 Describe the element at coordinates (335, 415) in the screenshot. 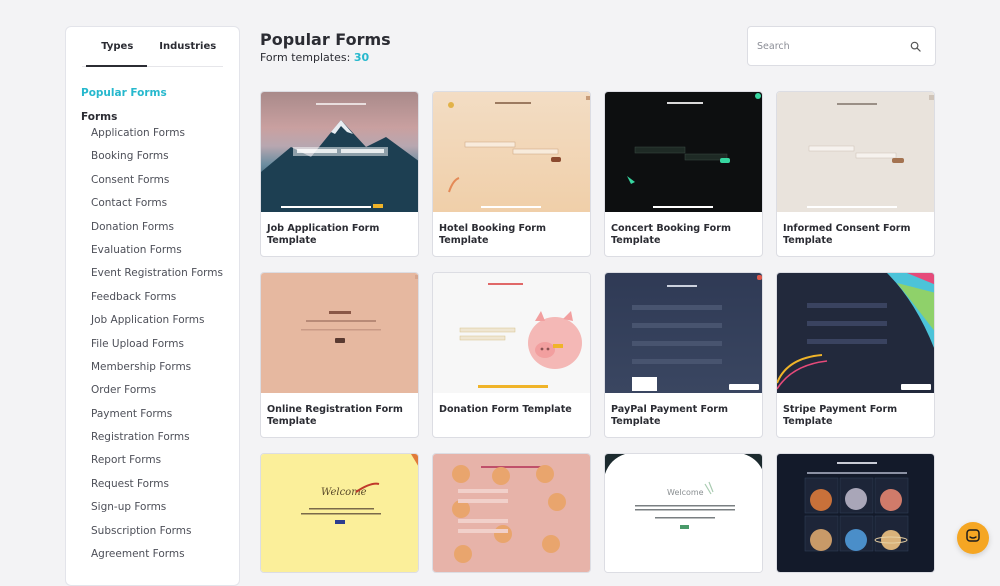

I see `template-card-title: Online Registration Form Template` at that location.